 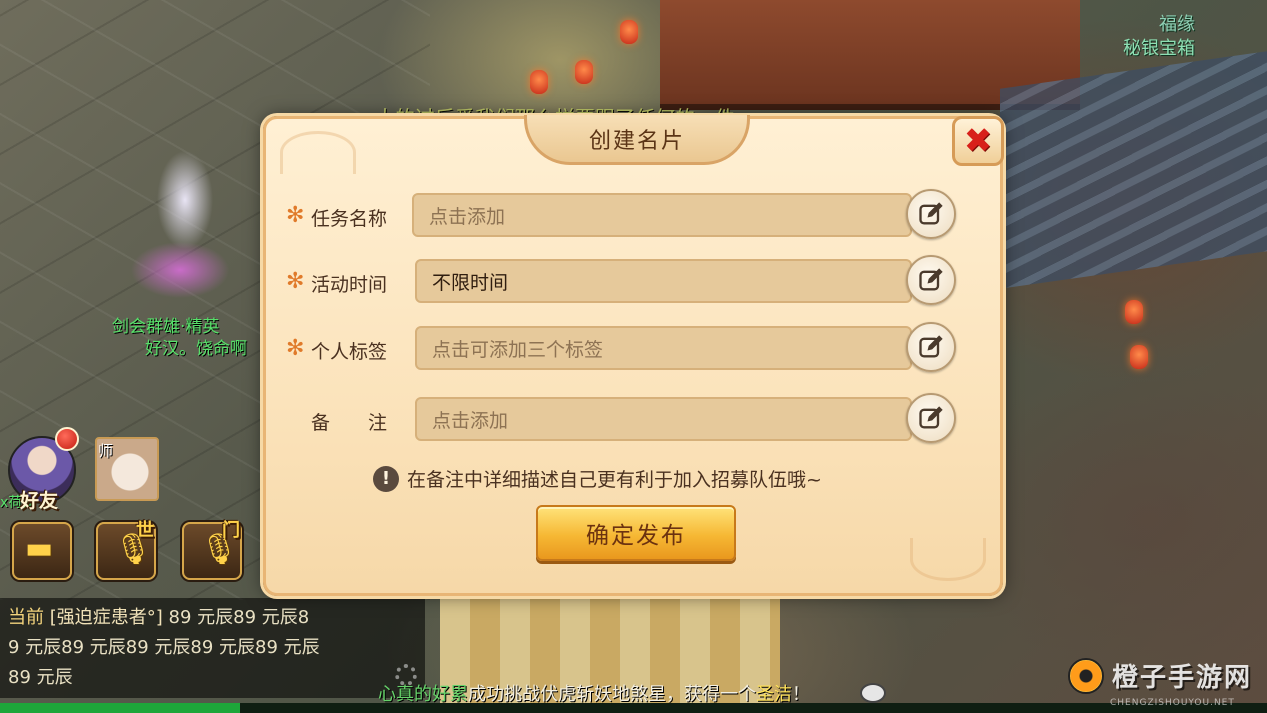 I want to click on chat-message: 89 元辰, so click(x=40, y=677).